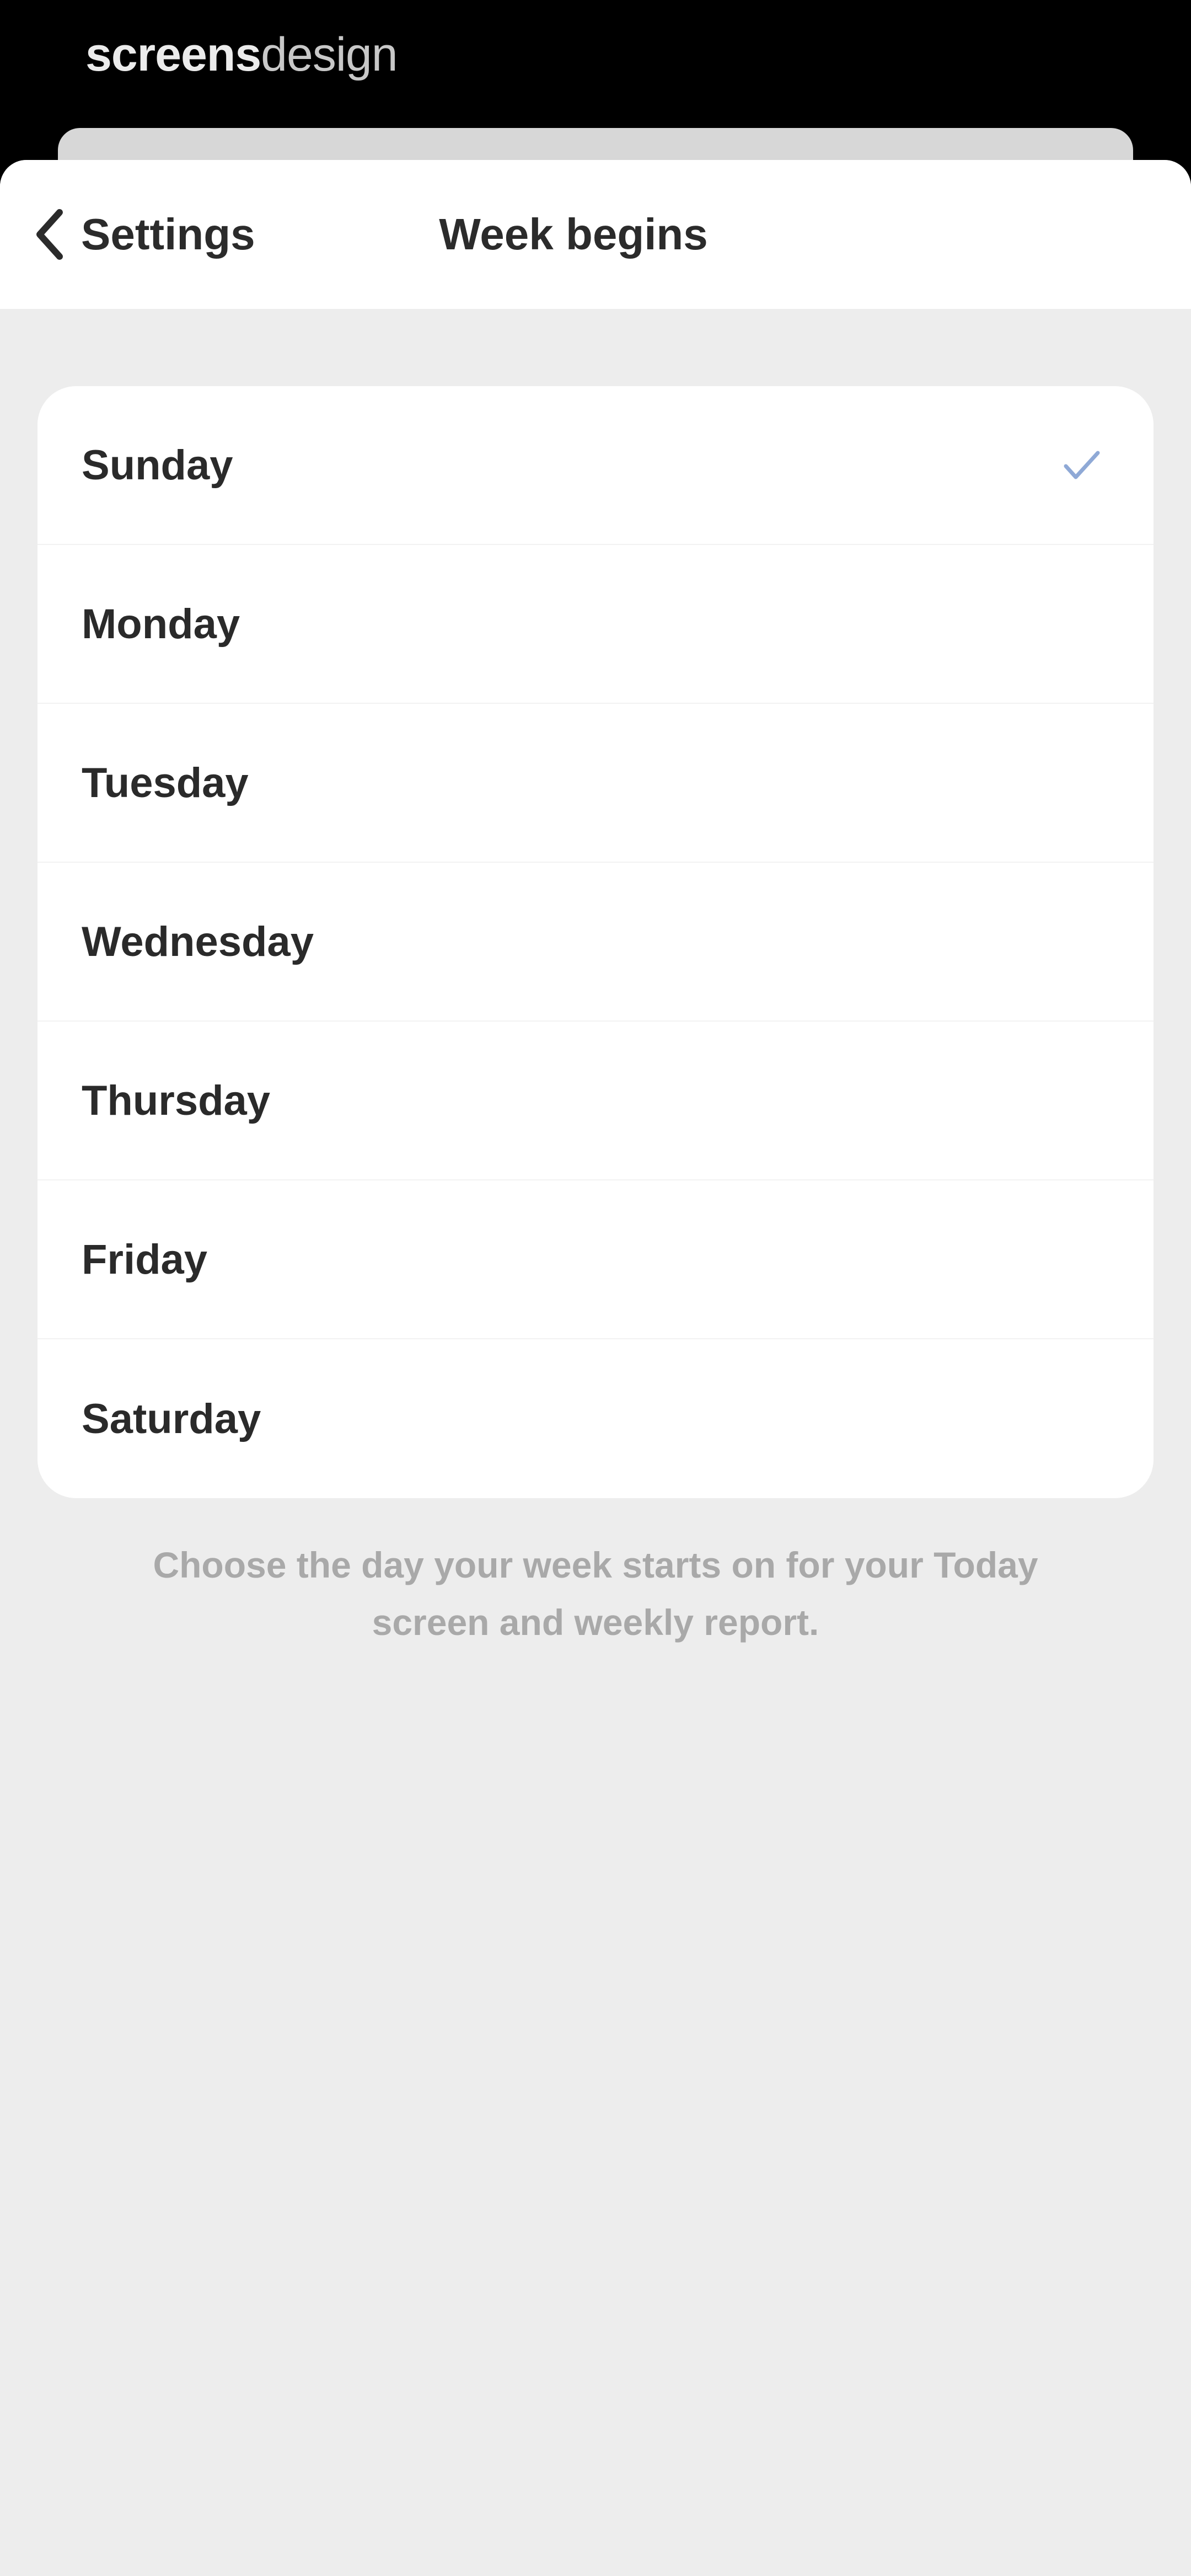  Describe the element at coordinates (595, 465) in the screenshot. I see `weekday-option-sunday: Sunday` at that location.